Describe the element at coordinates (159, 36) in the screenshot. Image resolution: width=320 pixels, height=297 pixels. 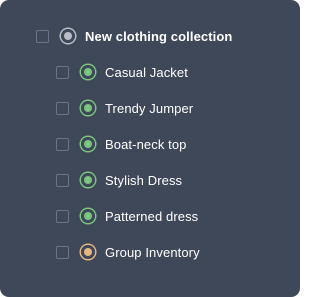
I see `tree-parent-label: New clothing collection` at that location.